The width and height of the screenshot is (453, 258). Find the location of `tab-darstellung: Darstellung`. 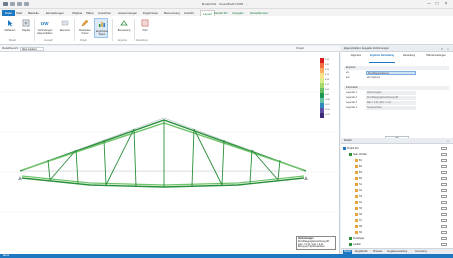

tab-darstellung: Darstellung is located at coordinates (409, 58).